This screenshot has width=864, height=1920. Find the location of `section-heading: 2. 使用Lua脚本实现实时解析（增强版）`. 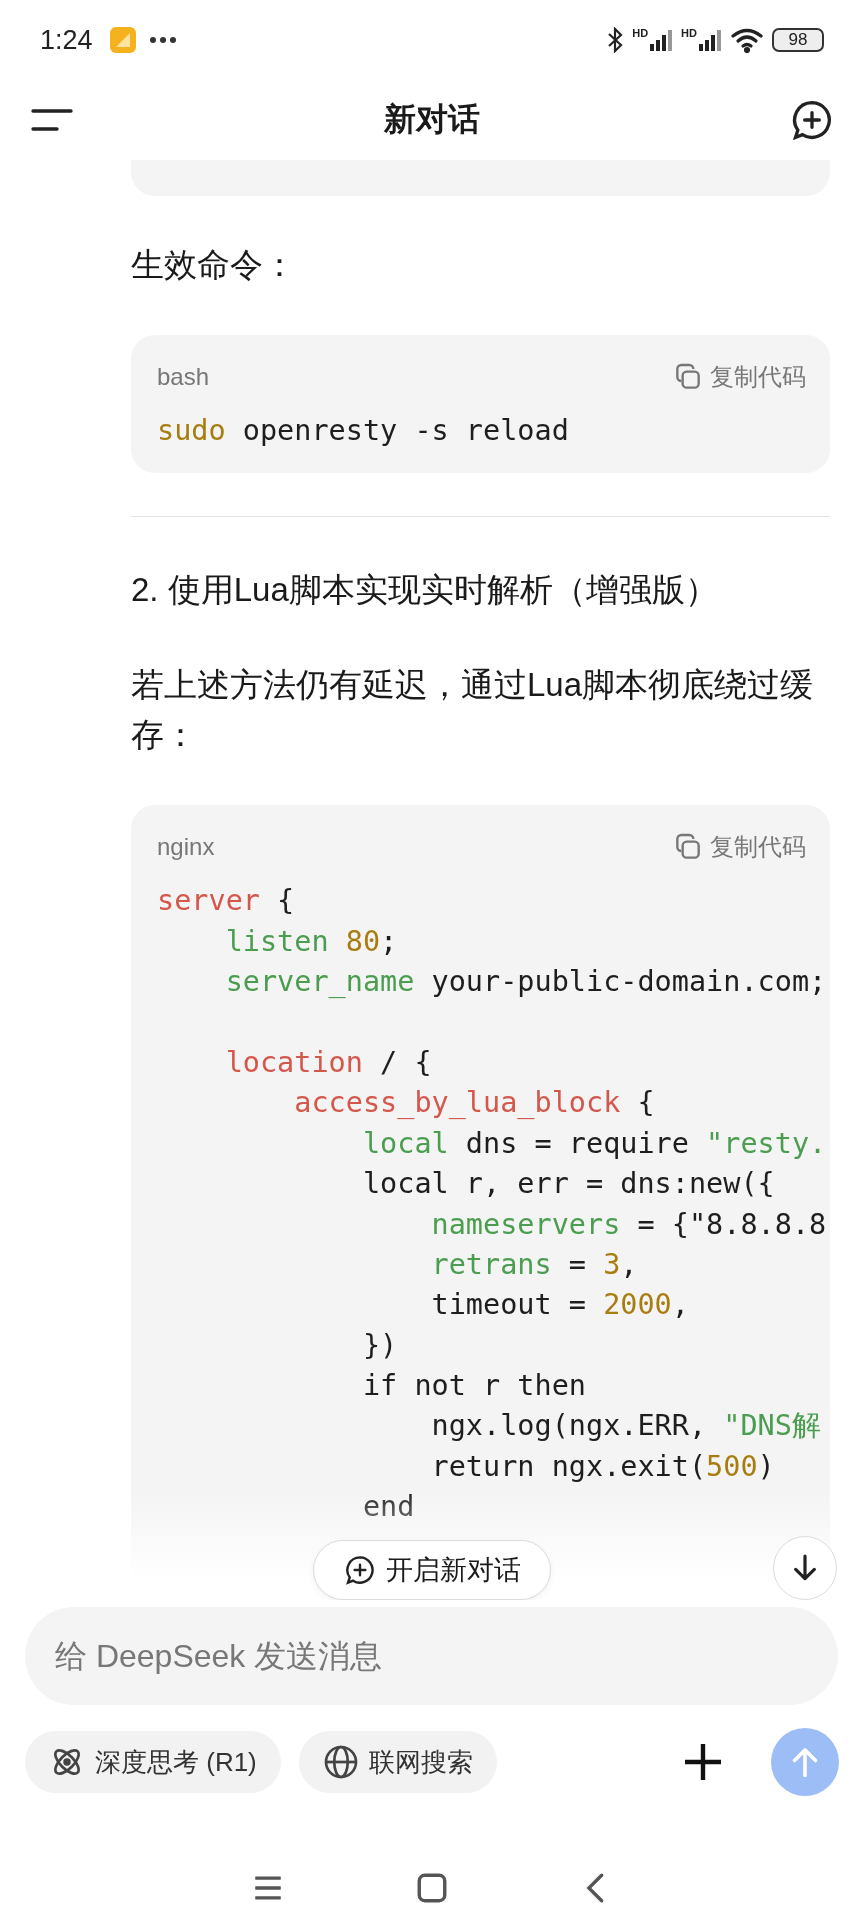

section-heading: 2. 使用Lua脚本实现实时解析（增强版） is located at coordinates (425, 590).